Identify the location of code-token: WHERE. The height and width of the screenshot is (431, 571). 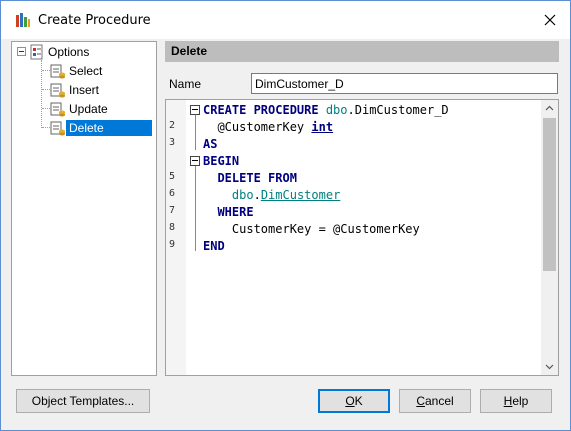
(228, 212).